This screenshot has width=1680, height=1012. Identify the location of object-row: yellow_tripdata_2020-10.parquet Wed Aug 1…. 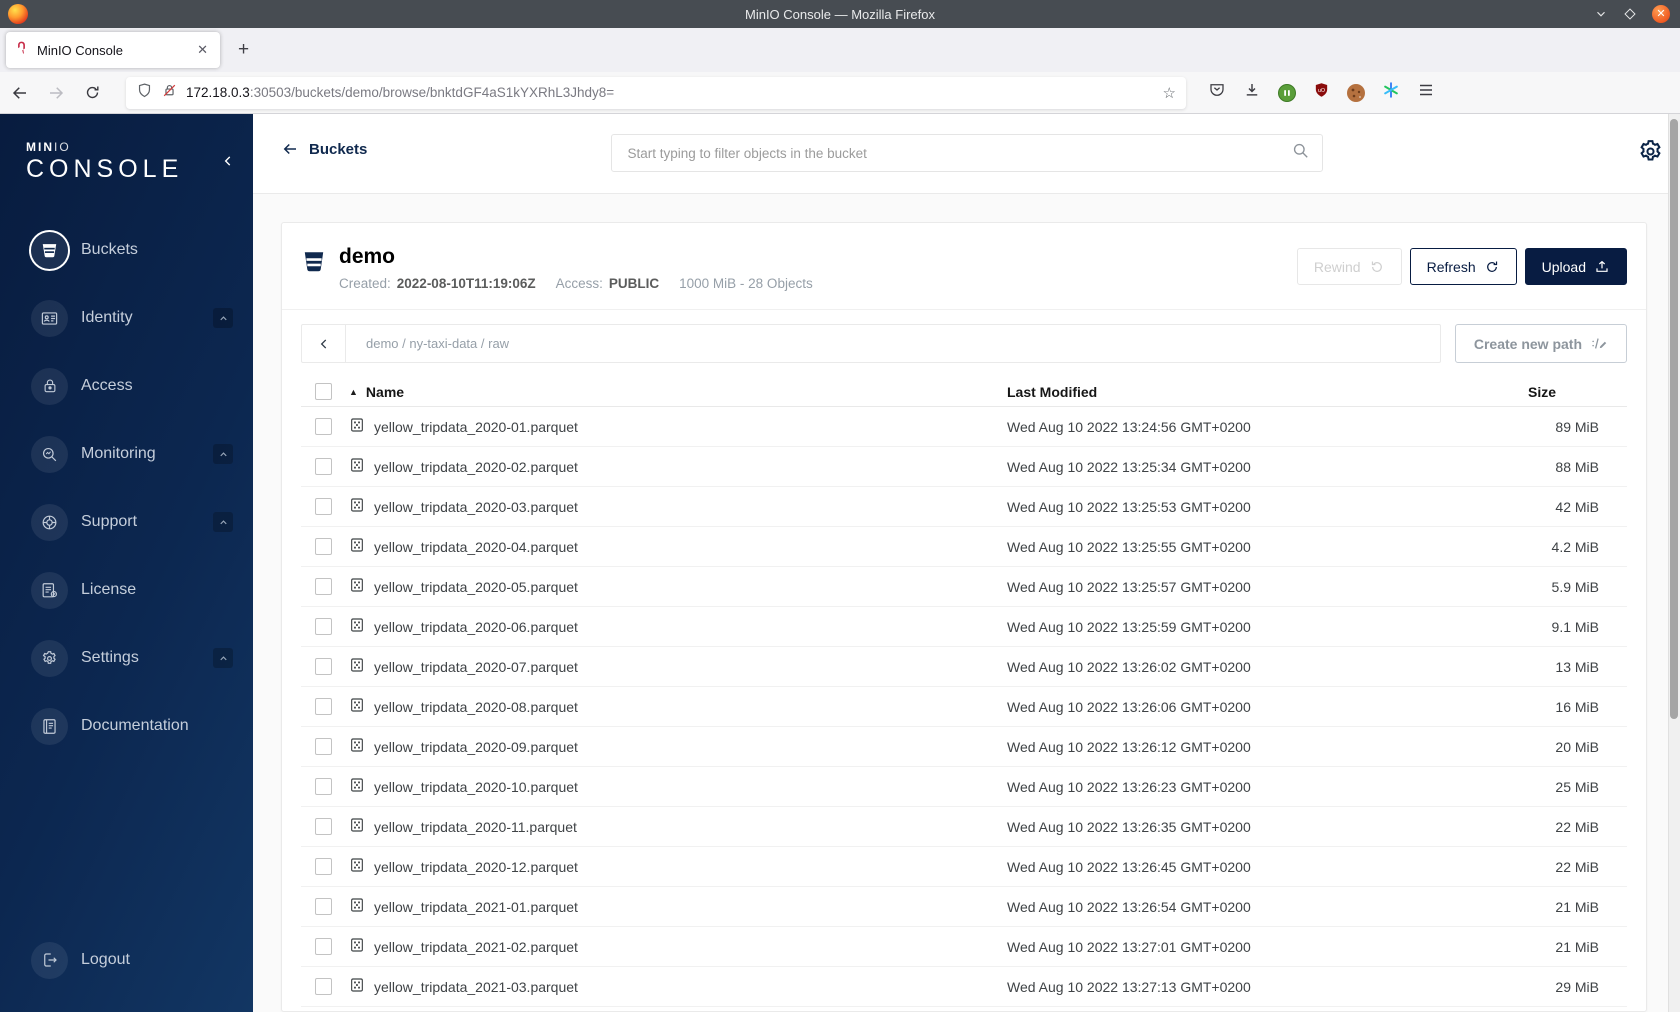
(964, 787).